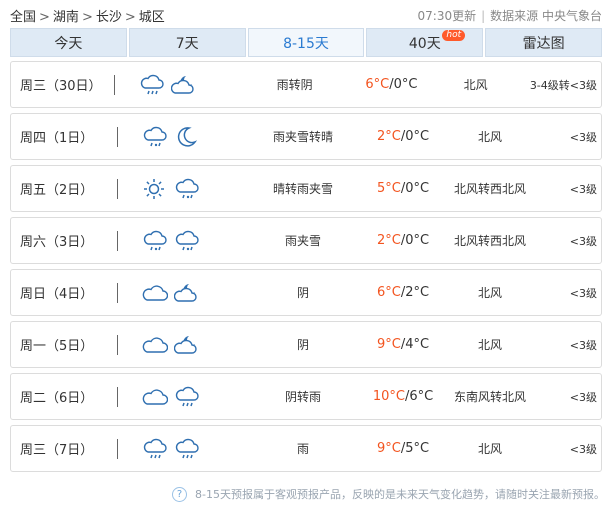 The height and width of the screenshot is (509, 612). I want to click on forecast-day: 周二（6日）, so click(57, 398).